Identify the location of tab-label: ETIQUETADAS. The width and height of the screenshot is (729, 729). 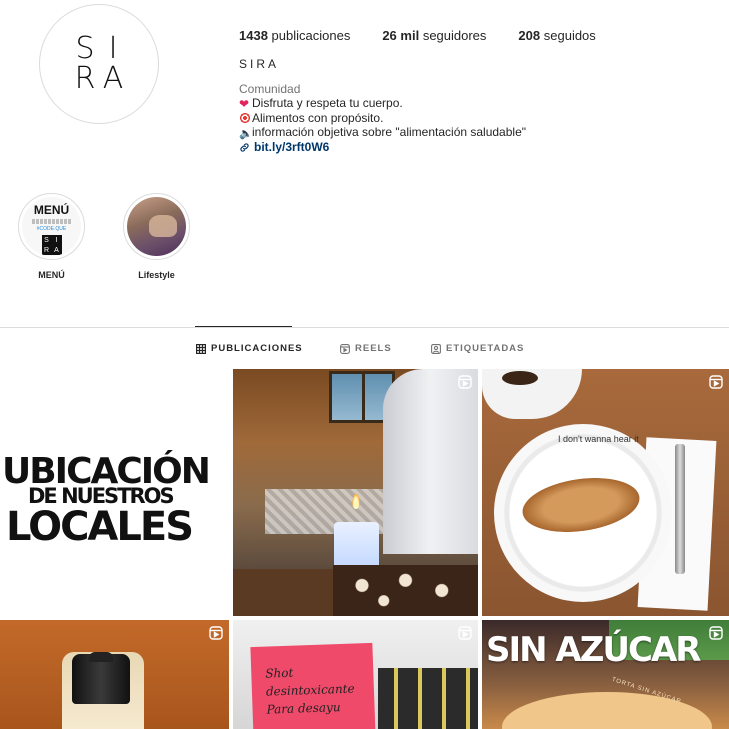
(485, 348).